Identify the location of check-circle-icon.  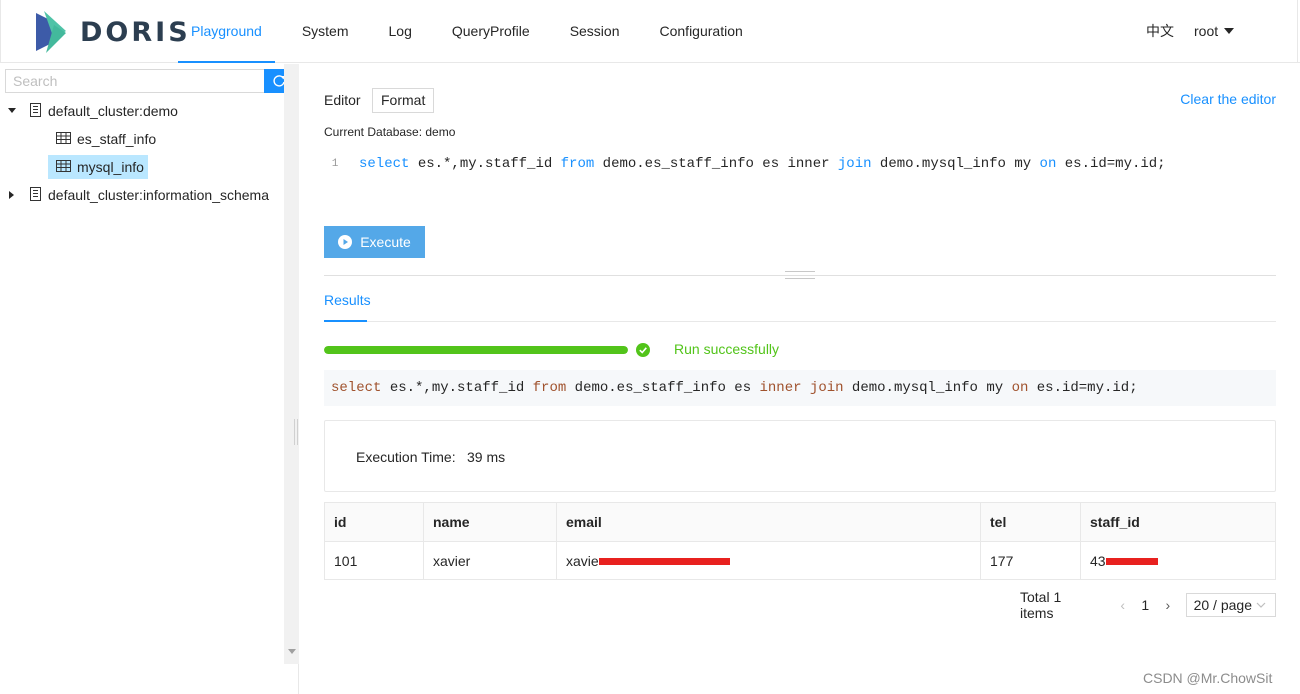
(643, 350).